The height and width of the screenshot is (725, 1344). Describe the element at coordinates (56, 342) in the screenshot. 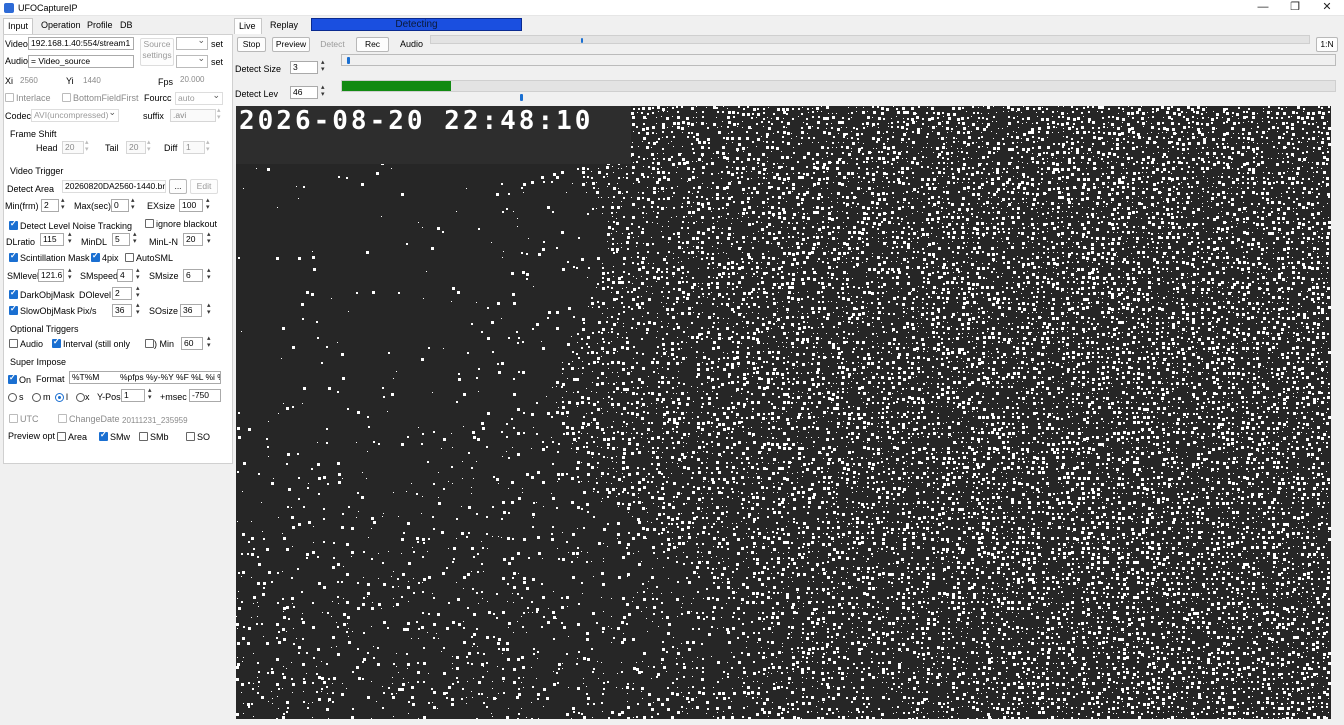

I see `interval-checkbox` at that location.